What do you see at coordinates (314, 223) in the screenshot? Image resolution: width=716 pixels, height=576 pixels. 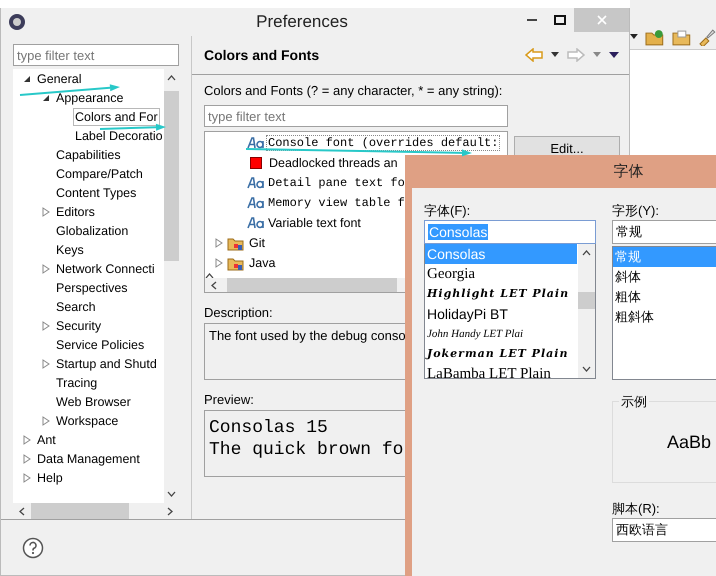 I see `tree-item: Variable text font` at bounding box center [314, 223].